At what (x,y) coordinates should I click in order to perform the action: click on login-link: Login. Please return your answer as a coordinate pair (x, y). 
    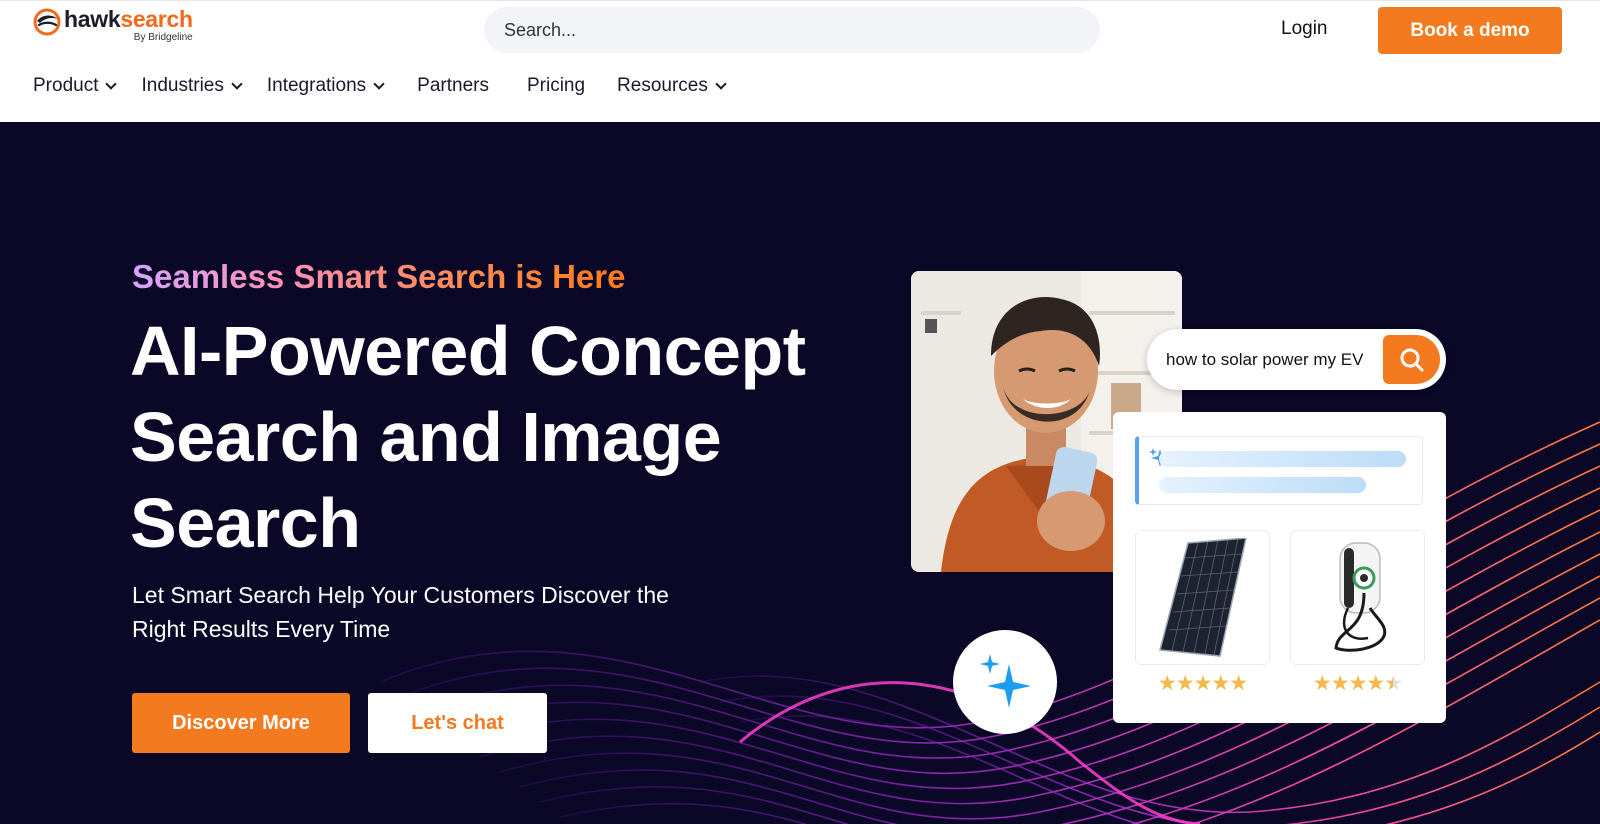
    Looking at the image, I should click on (1304, 29).